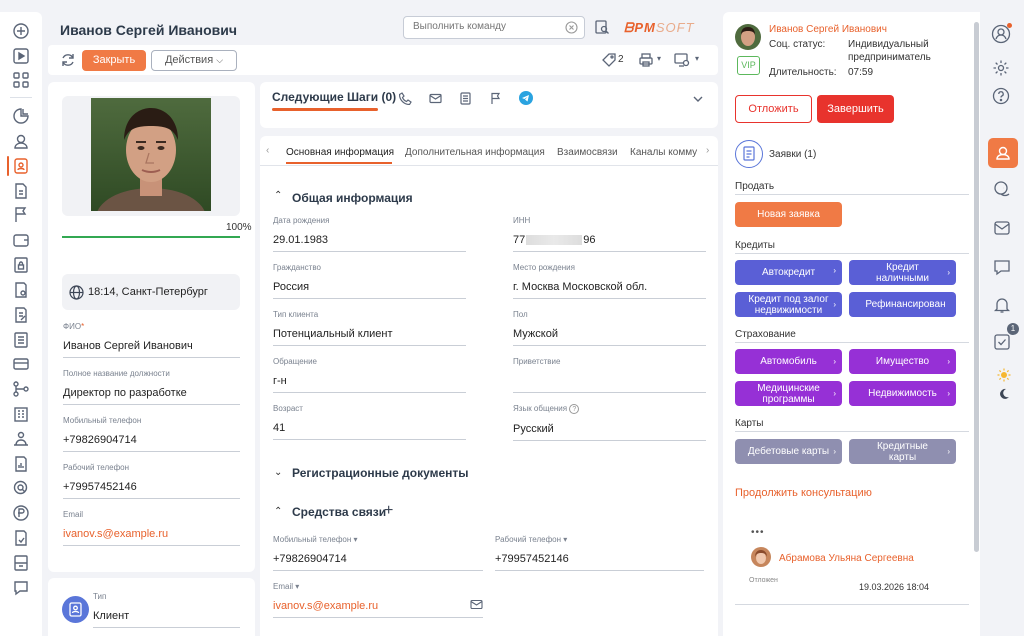 The width and height of the screenshot is (1024, 636). Describe the element at coordinates (565, 539) in the screenshot. I see `comm-work-type-chevron: ▾` at that location.